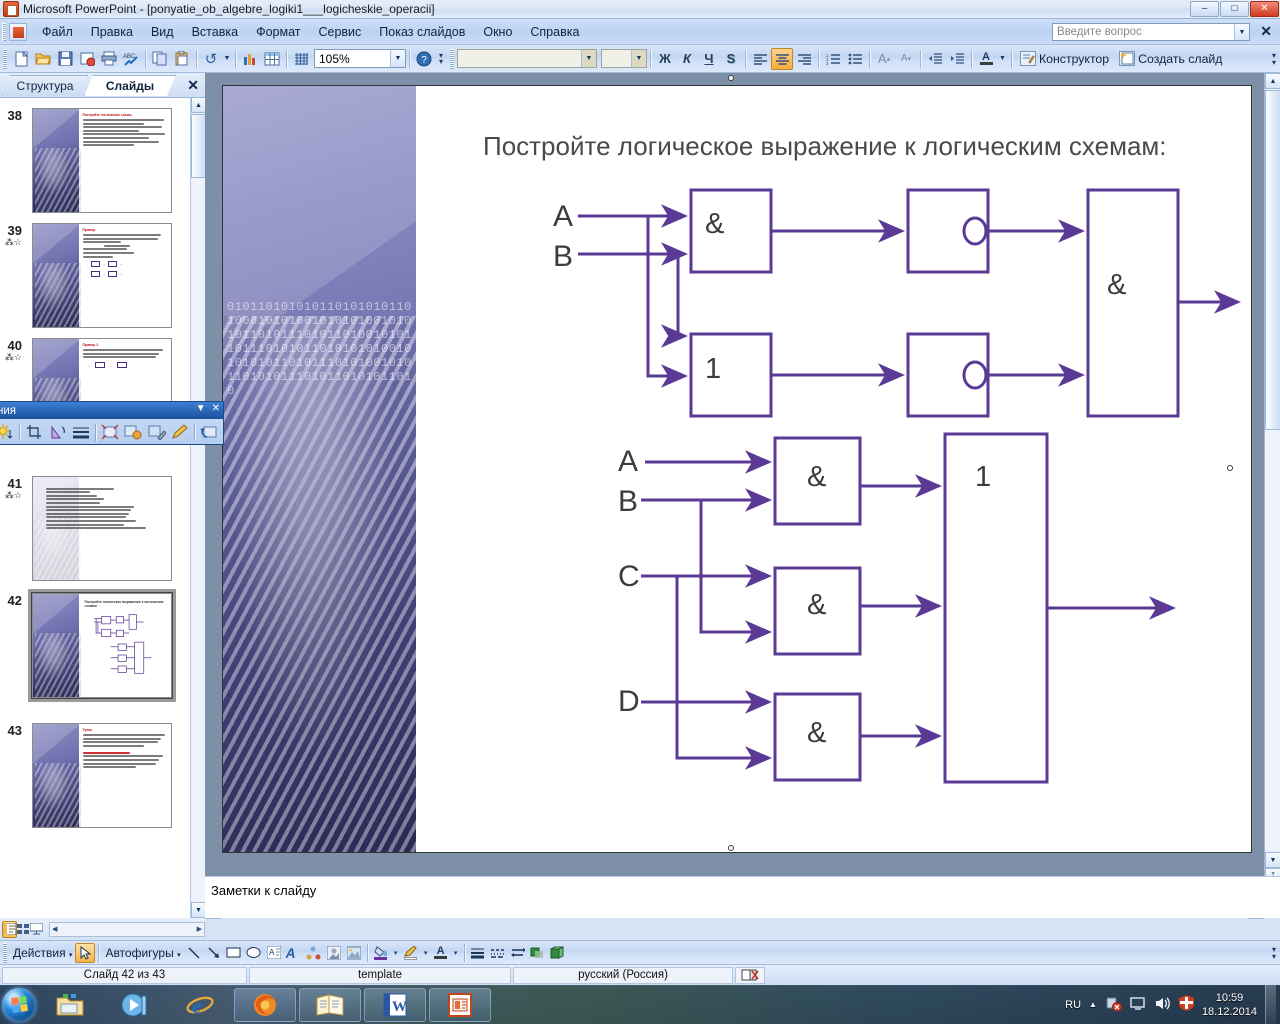  Describe the element at coordinates (558, 953) in the screenshot. I see `3d-style-icon` at that location.